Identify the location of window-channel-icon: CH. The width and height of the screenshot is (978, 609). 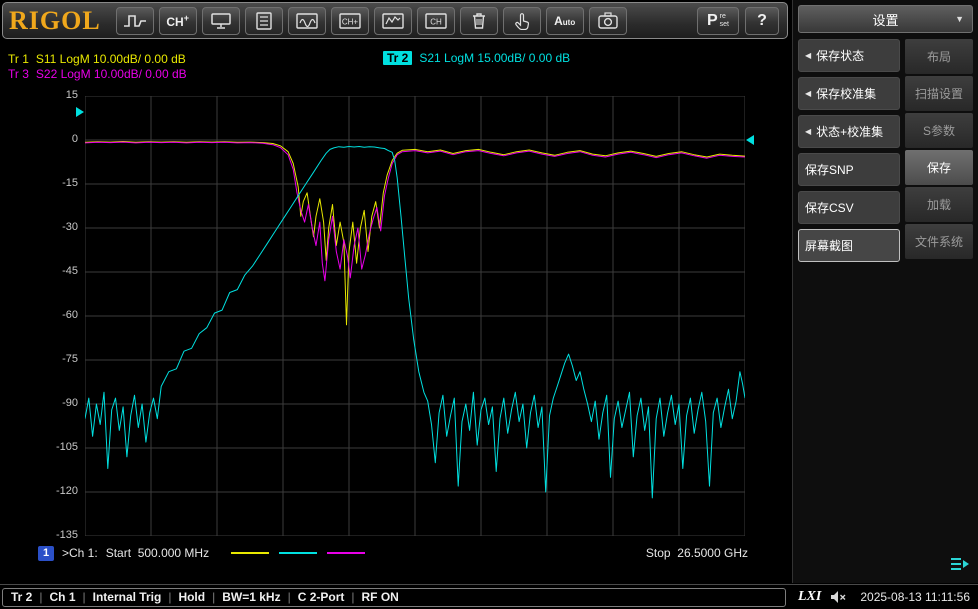
(435, 20).